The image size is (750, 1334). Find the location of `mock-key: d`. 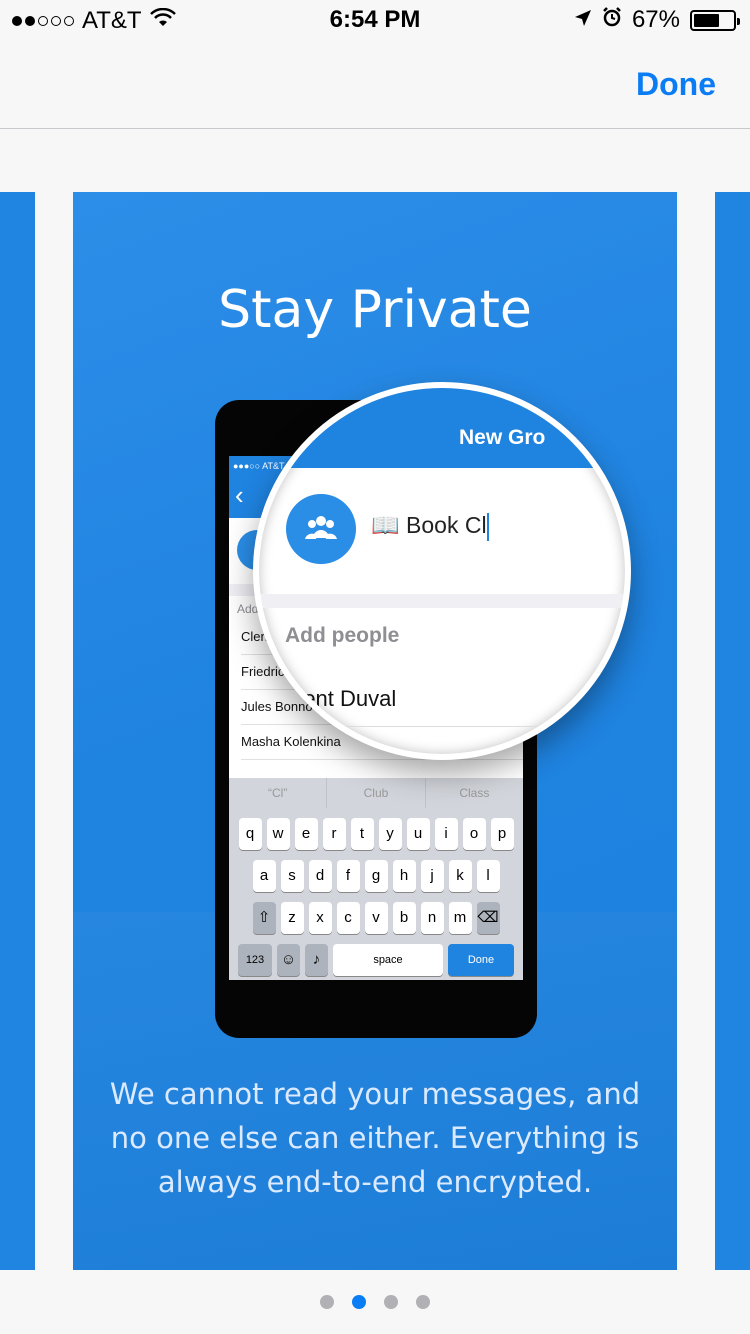

mock-key: d is located at coordinates (320, 876).